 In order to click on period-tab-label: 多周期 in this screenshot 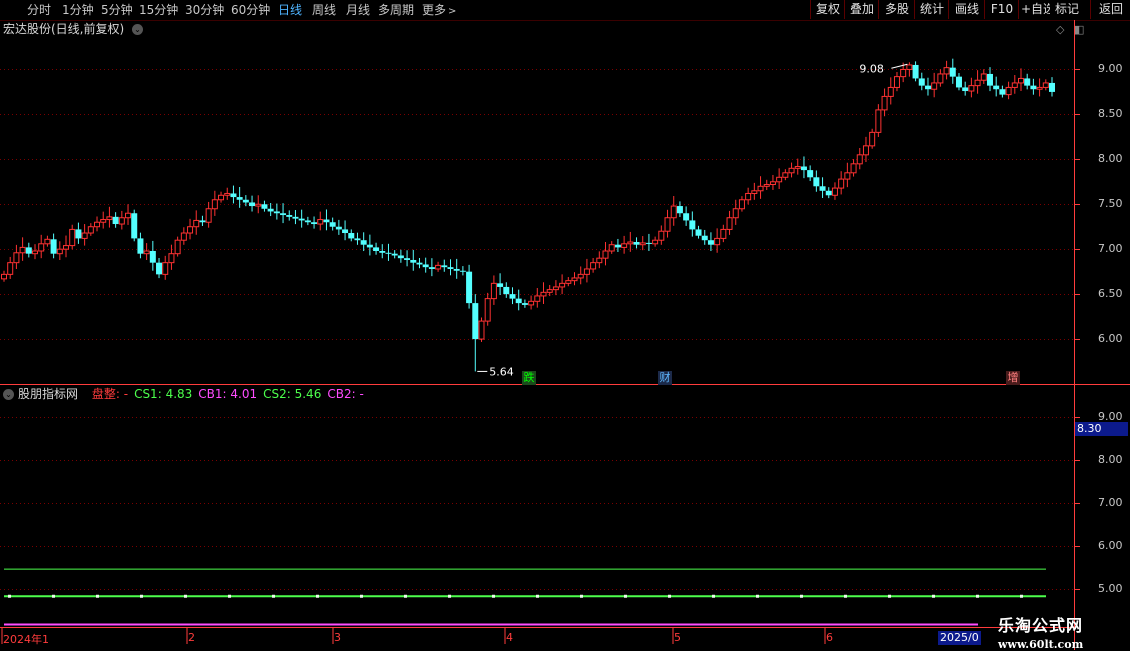, I will do `click(396, 10)`.